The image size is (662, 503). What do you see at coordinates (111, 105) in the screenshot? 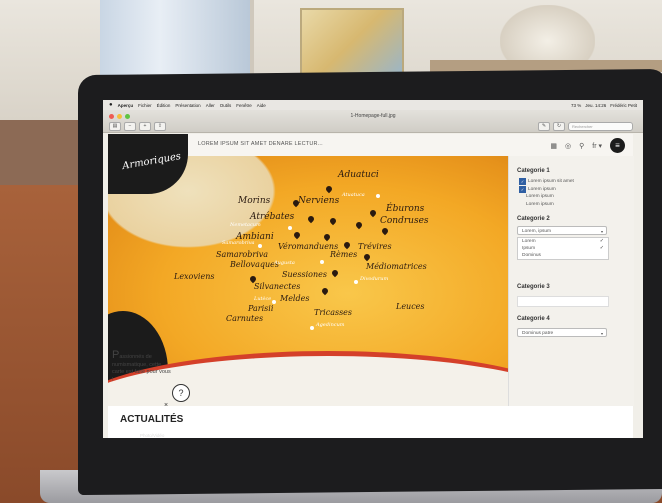
I see `apple-icon: ●` at bounding box center [111, 105].